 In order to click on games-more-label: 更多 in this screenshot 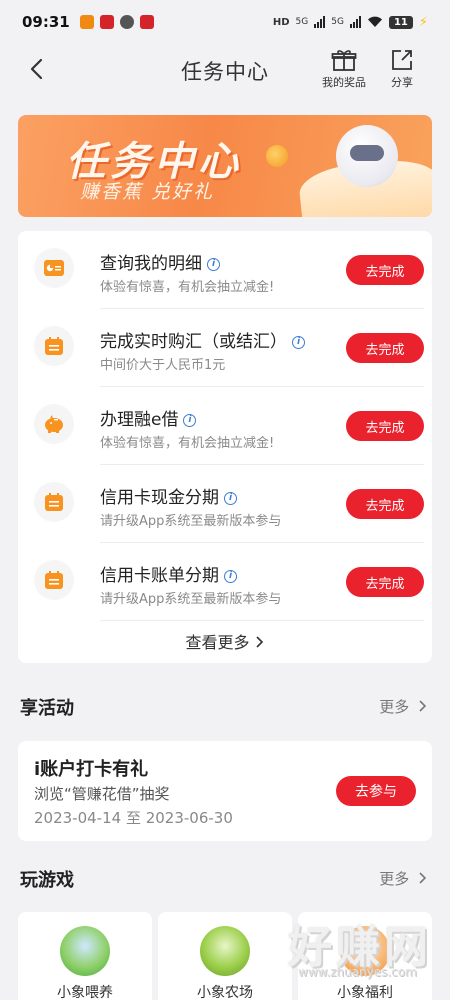, I will do `click(394, 879)`.